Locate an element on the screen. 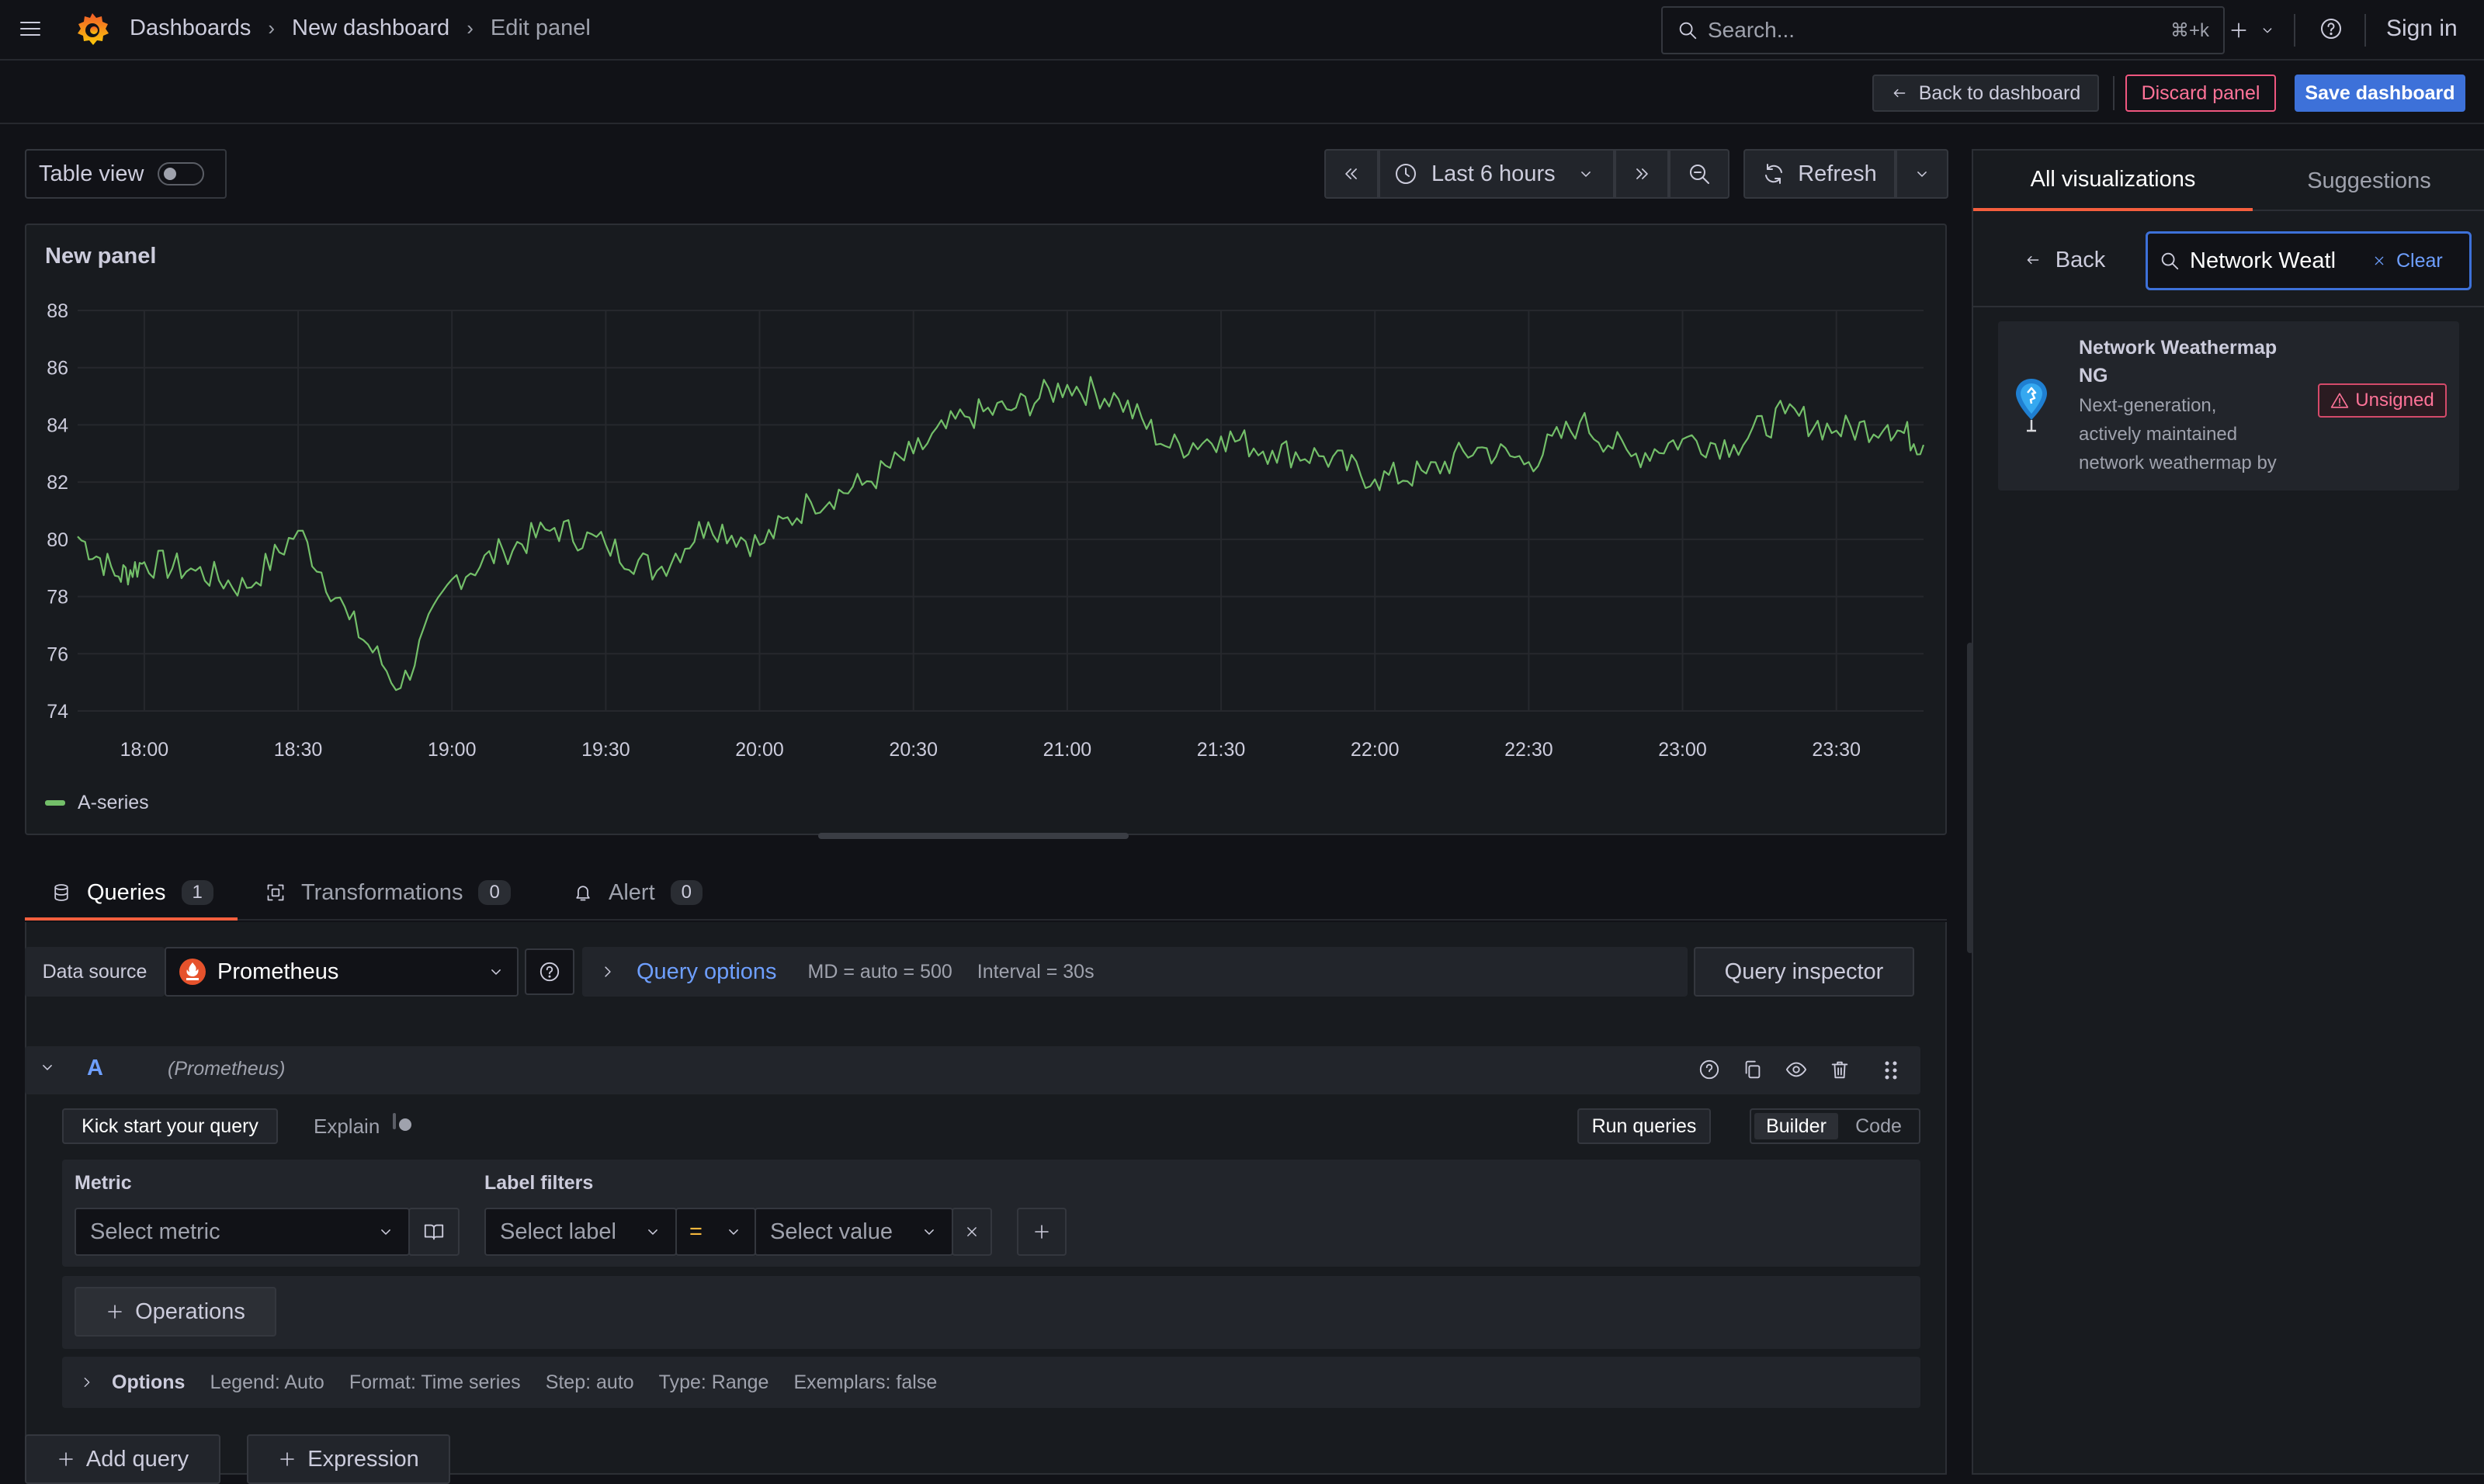 The height and width of the screenshot is (1484, 2484). metrics-explorer-button is located at coordinates (434, 1232).